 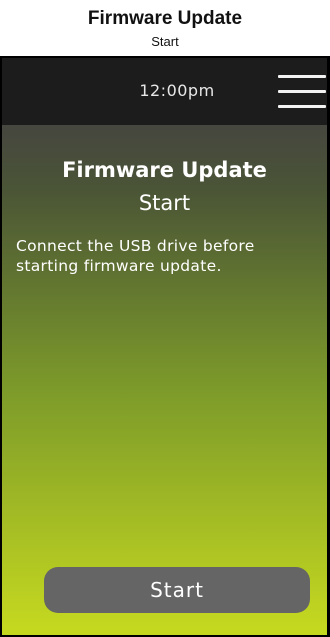 I want to click on page-subtitle: Start, so click(x=165, y=41).